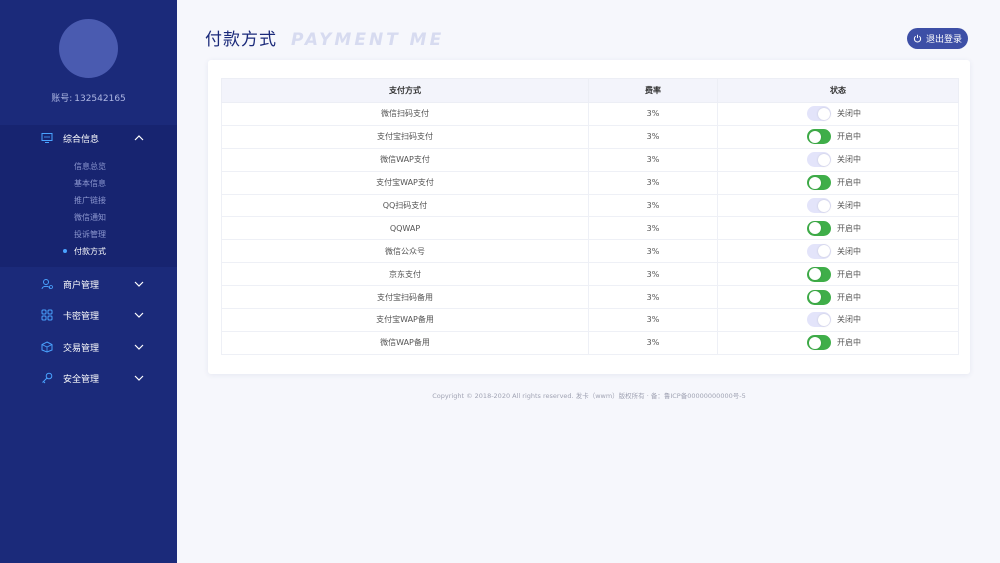 This screenshot has height=563, width=1000. I want to click on menu-label: 卡密管理, so click(81, 316).